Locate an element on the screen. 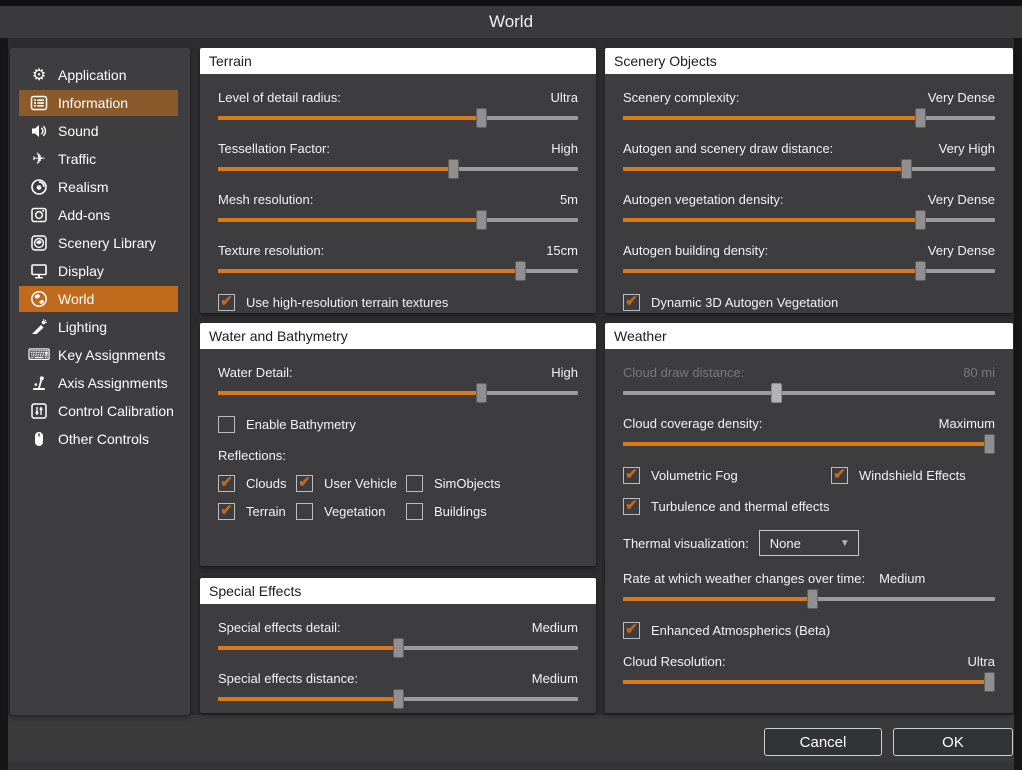  sidebar-item-display: Display is located at coordinates (98, 271).